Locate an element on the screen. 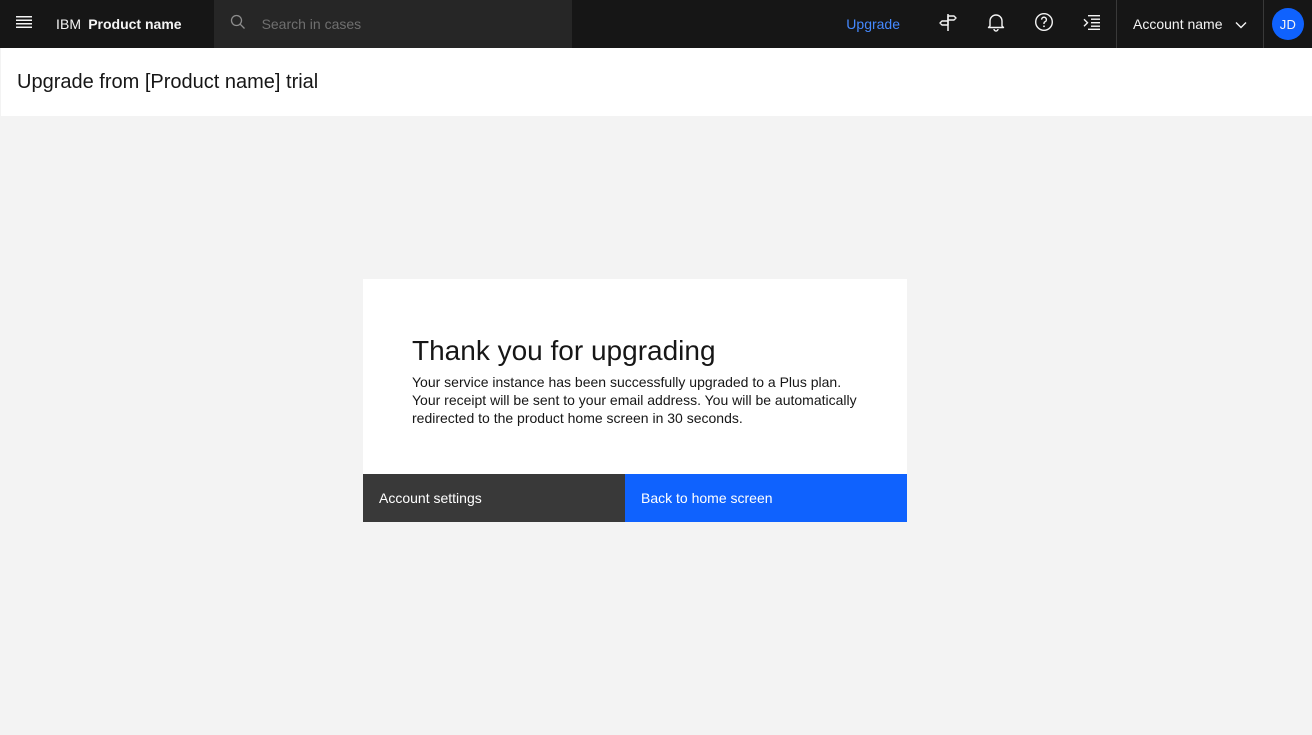  card-actions: Account settings Back to home screen is located at coordinates (635, 498).